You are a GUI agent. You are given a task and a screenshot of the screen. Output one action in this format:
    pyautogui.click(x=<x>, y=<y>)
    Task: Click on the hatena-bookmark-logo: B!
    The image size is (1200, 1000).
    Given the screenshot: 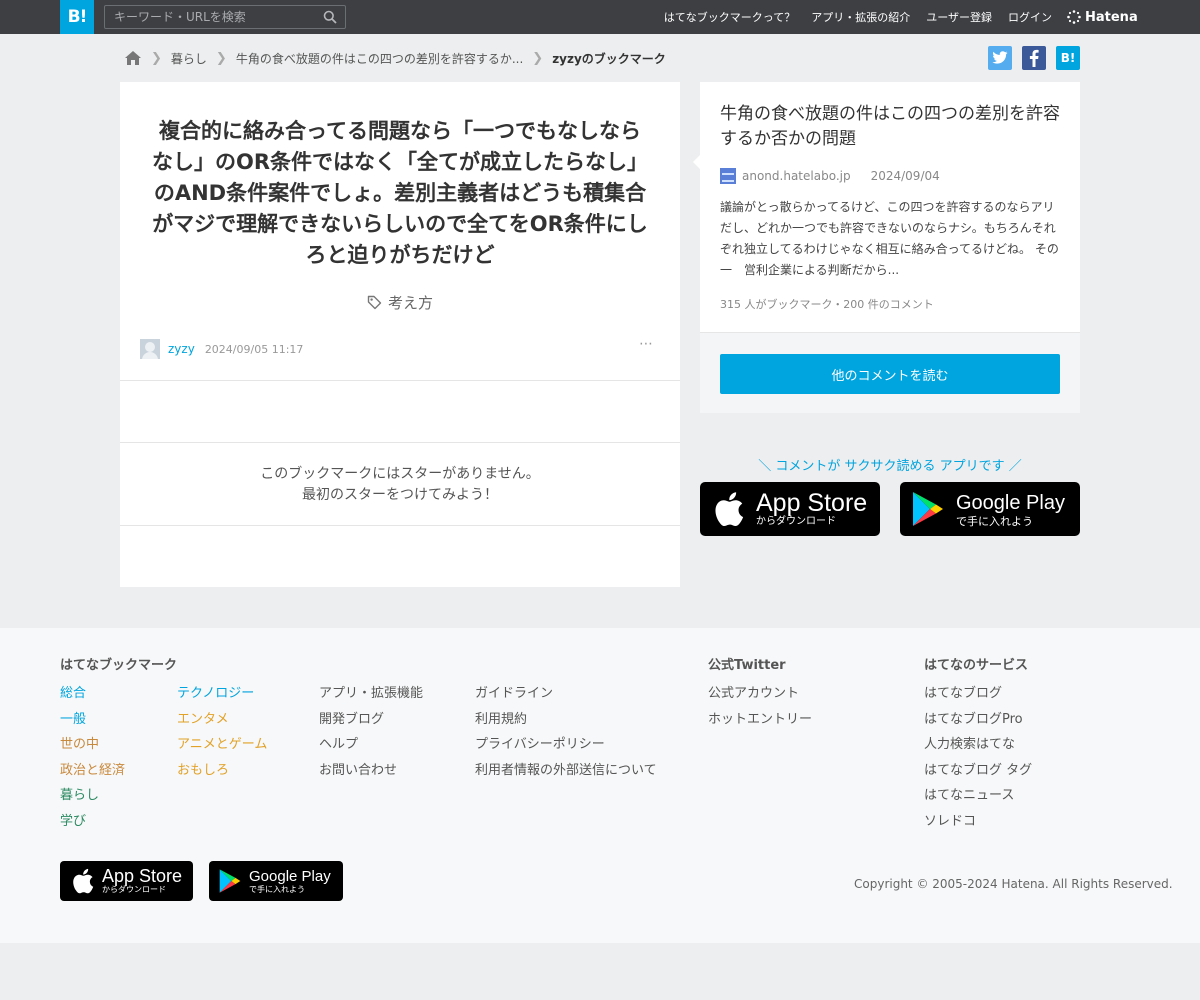 What is the action you would take?
    pyautogui.click(x=77, y=17)
    